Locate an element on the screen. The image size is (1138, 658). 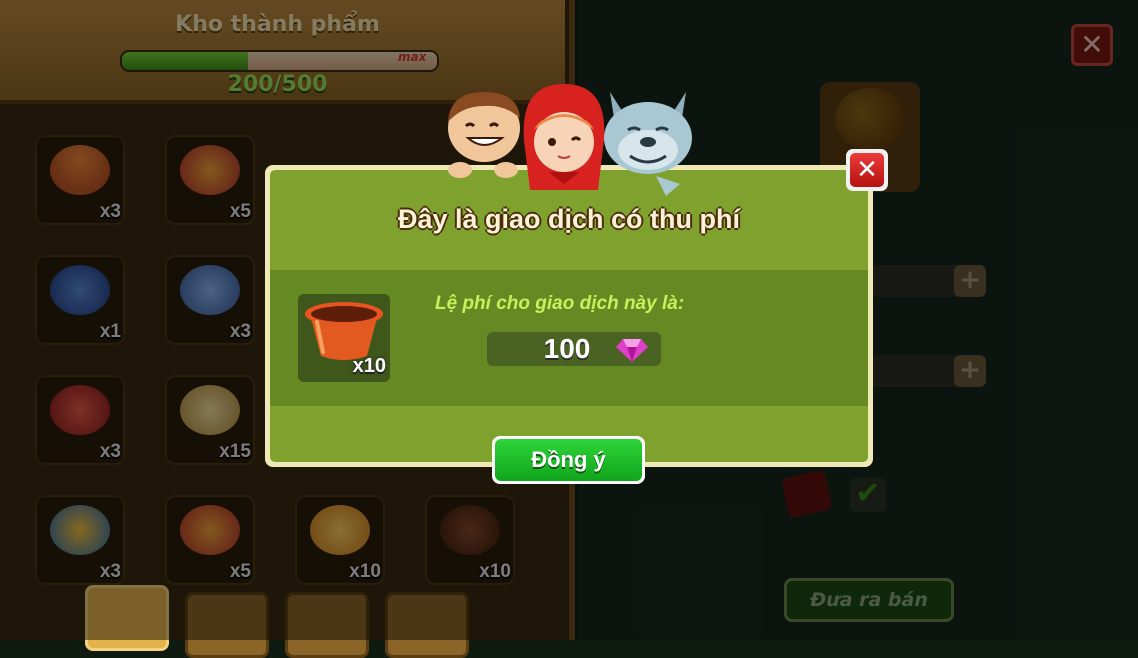
price-value: 100 is located at coordinates (567, 348).